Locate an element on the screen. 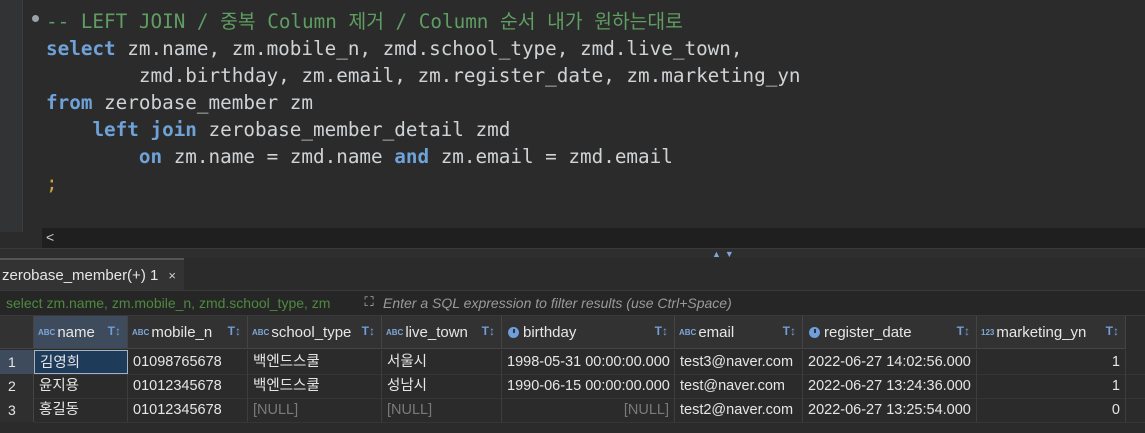 The width and height of the screenshot is (1145, 433). cell-school_type: [NULL] is located at coordinates (315, 410).